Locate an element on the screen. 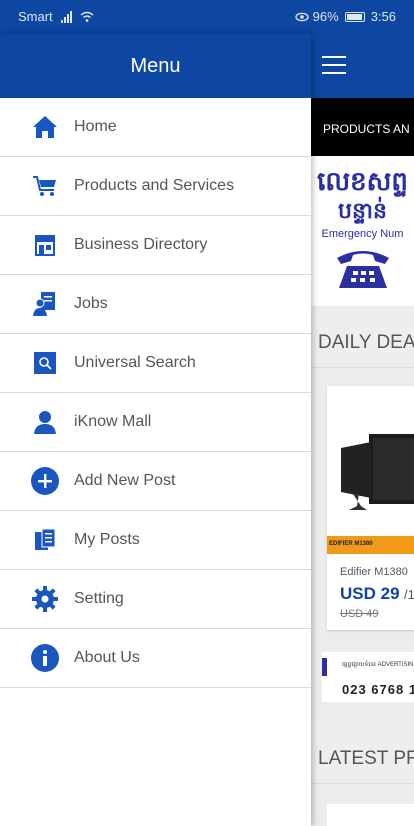  drawer-title: Menu is located at coordinates (155, 66).